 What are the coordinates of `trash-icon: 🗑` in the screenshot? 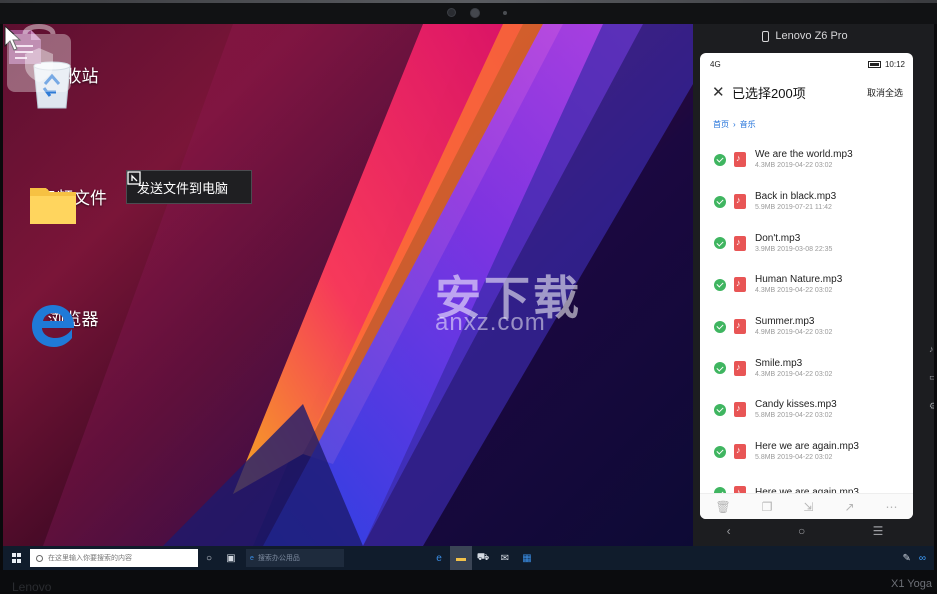 It's located at (722, 507).